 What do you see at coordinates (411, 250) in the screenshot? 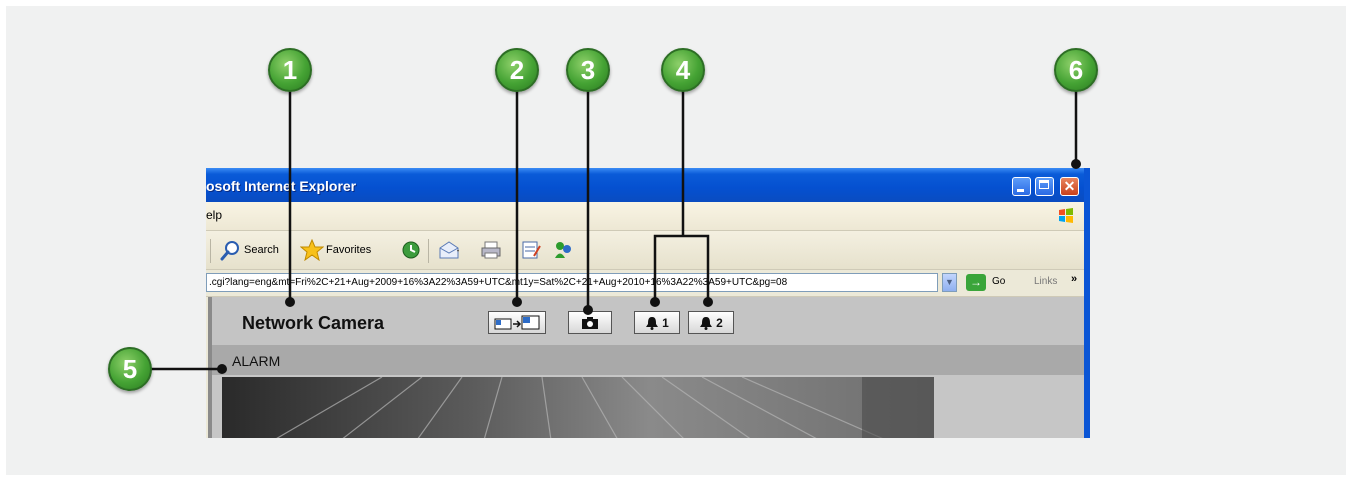
I see `history-icon` at bounding box center [411, 250].